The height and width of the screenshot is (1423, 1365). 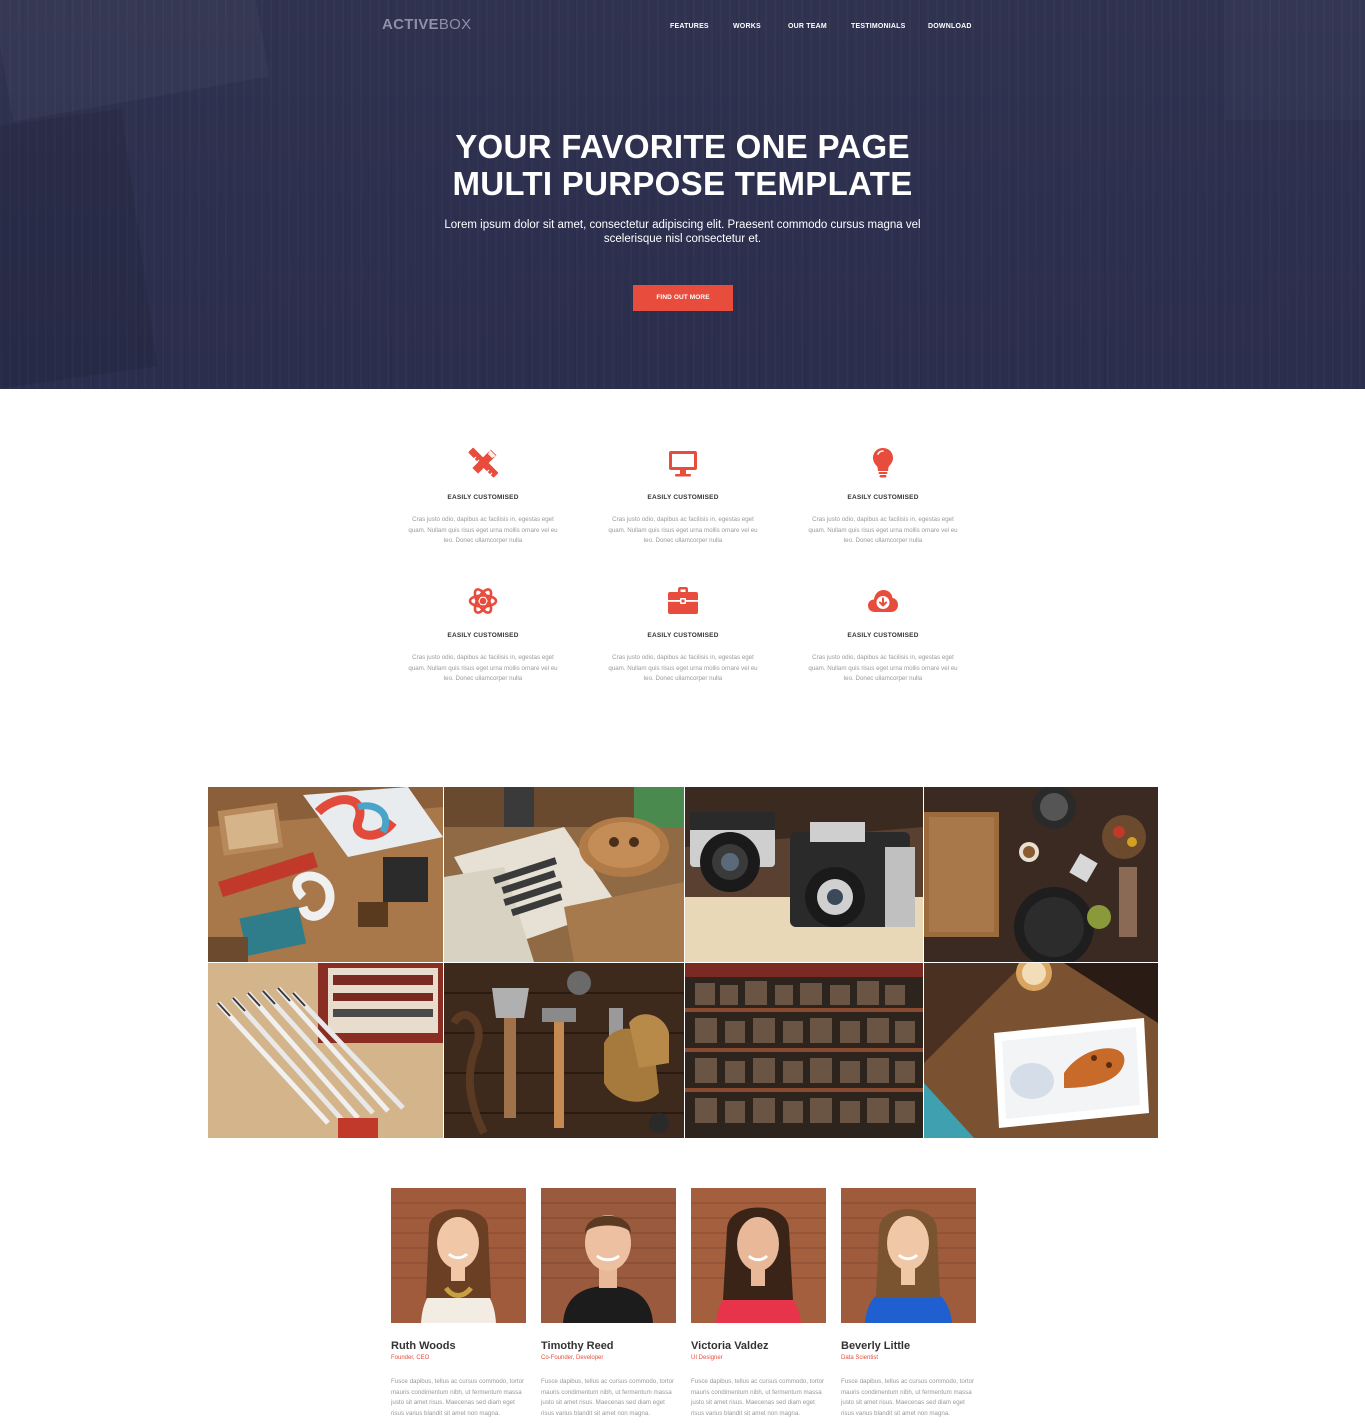 What do you see at coordinates (683, 463) in the screenshot?
I see `monitor-icon` at bounding box center [683, 463].